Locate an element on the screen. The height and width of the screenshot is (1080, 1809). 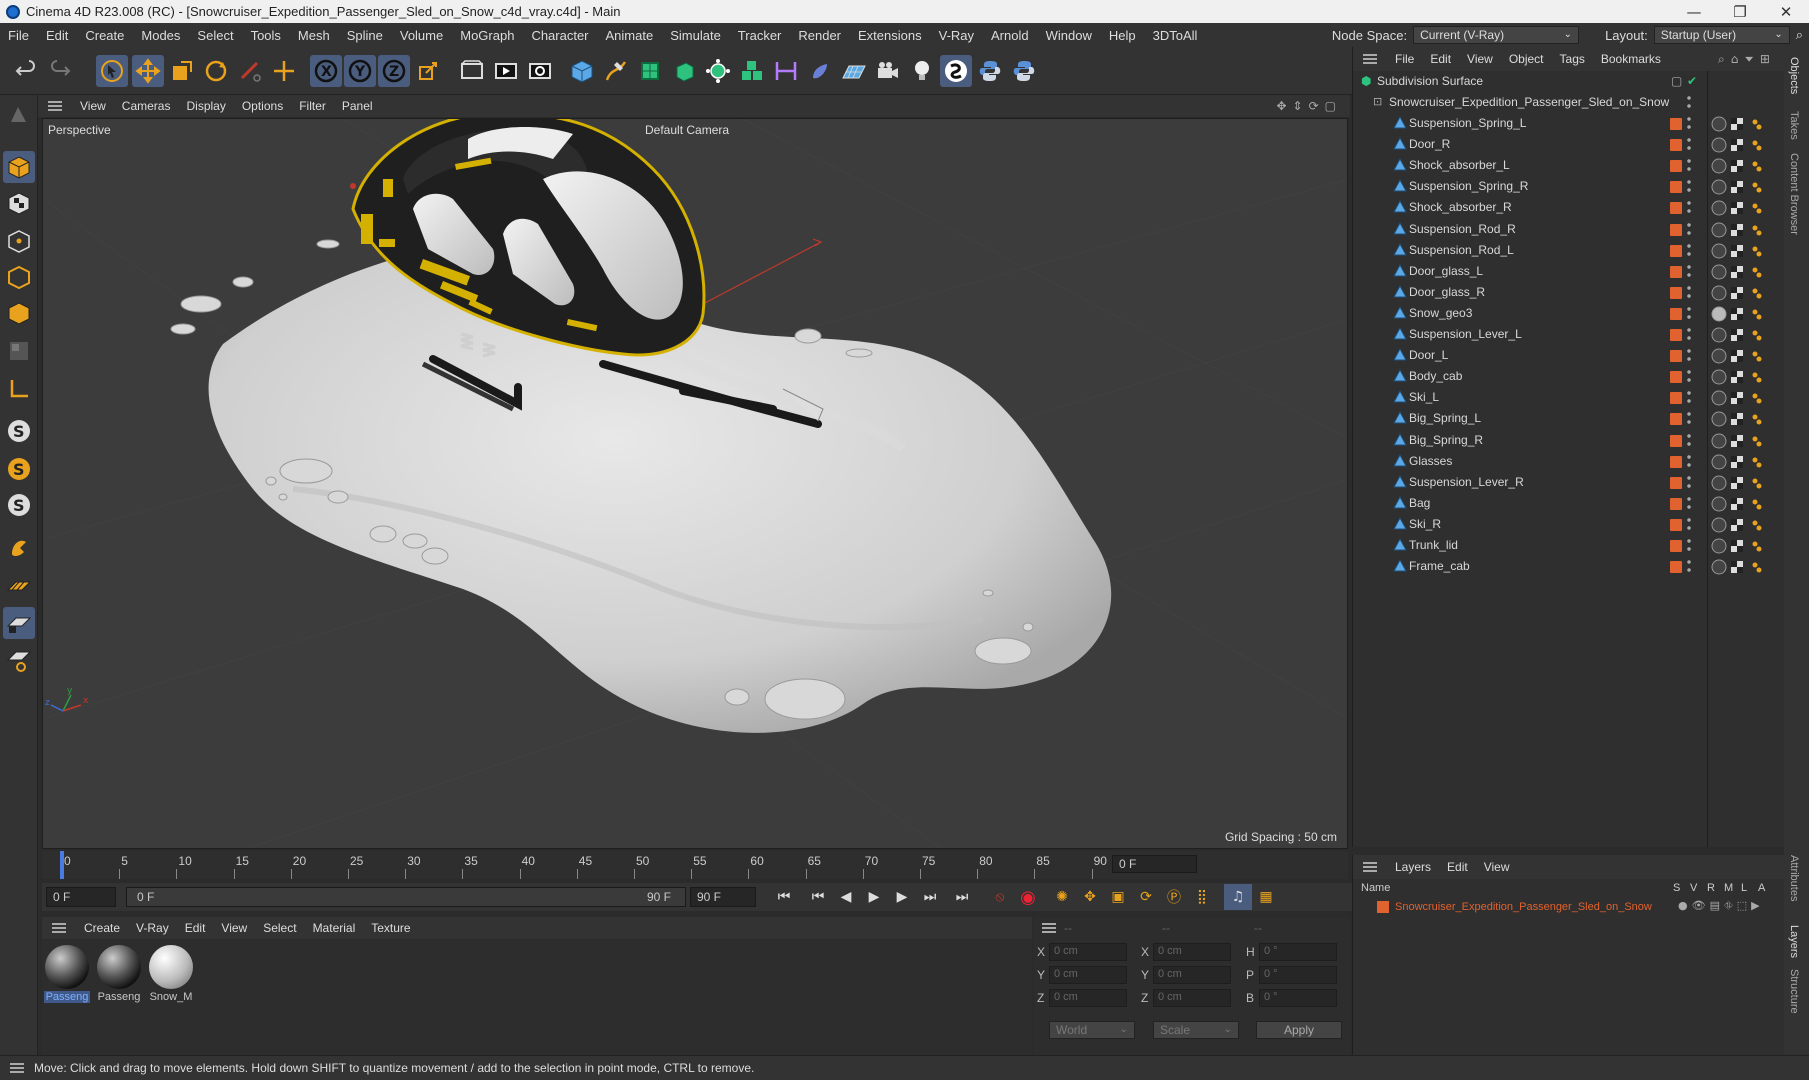
coord-size-z-field: 0 cm is located at coordinates (1192, 998).